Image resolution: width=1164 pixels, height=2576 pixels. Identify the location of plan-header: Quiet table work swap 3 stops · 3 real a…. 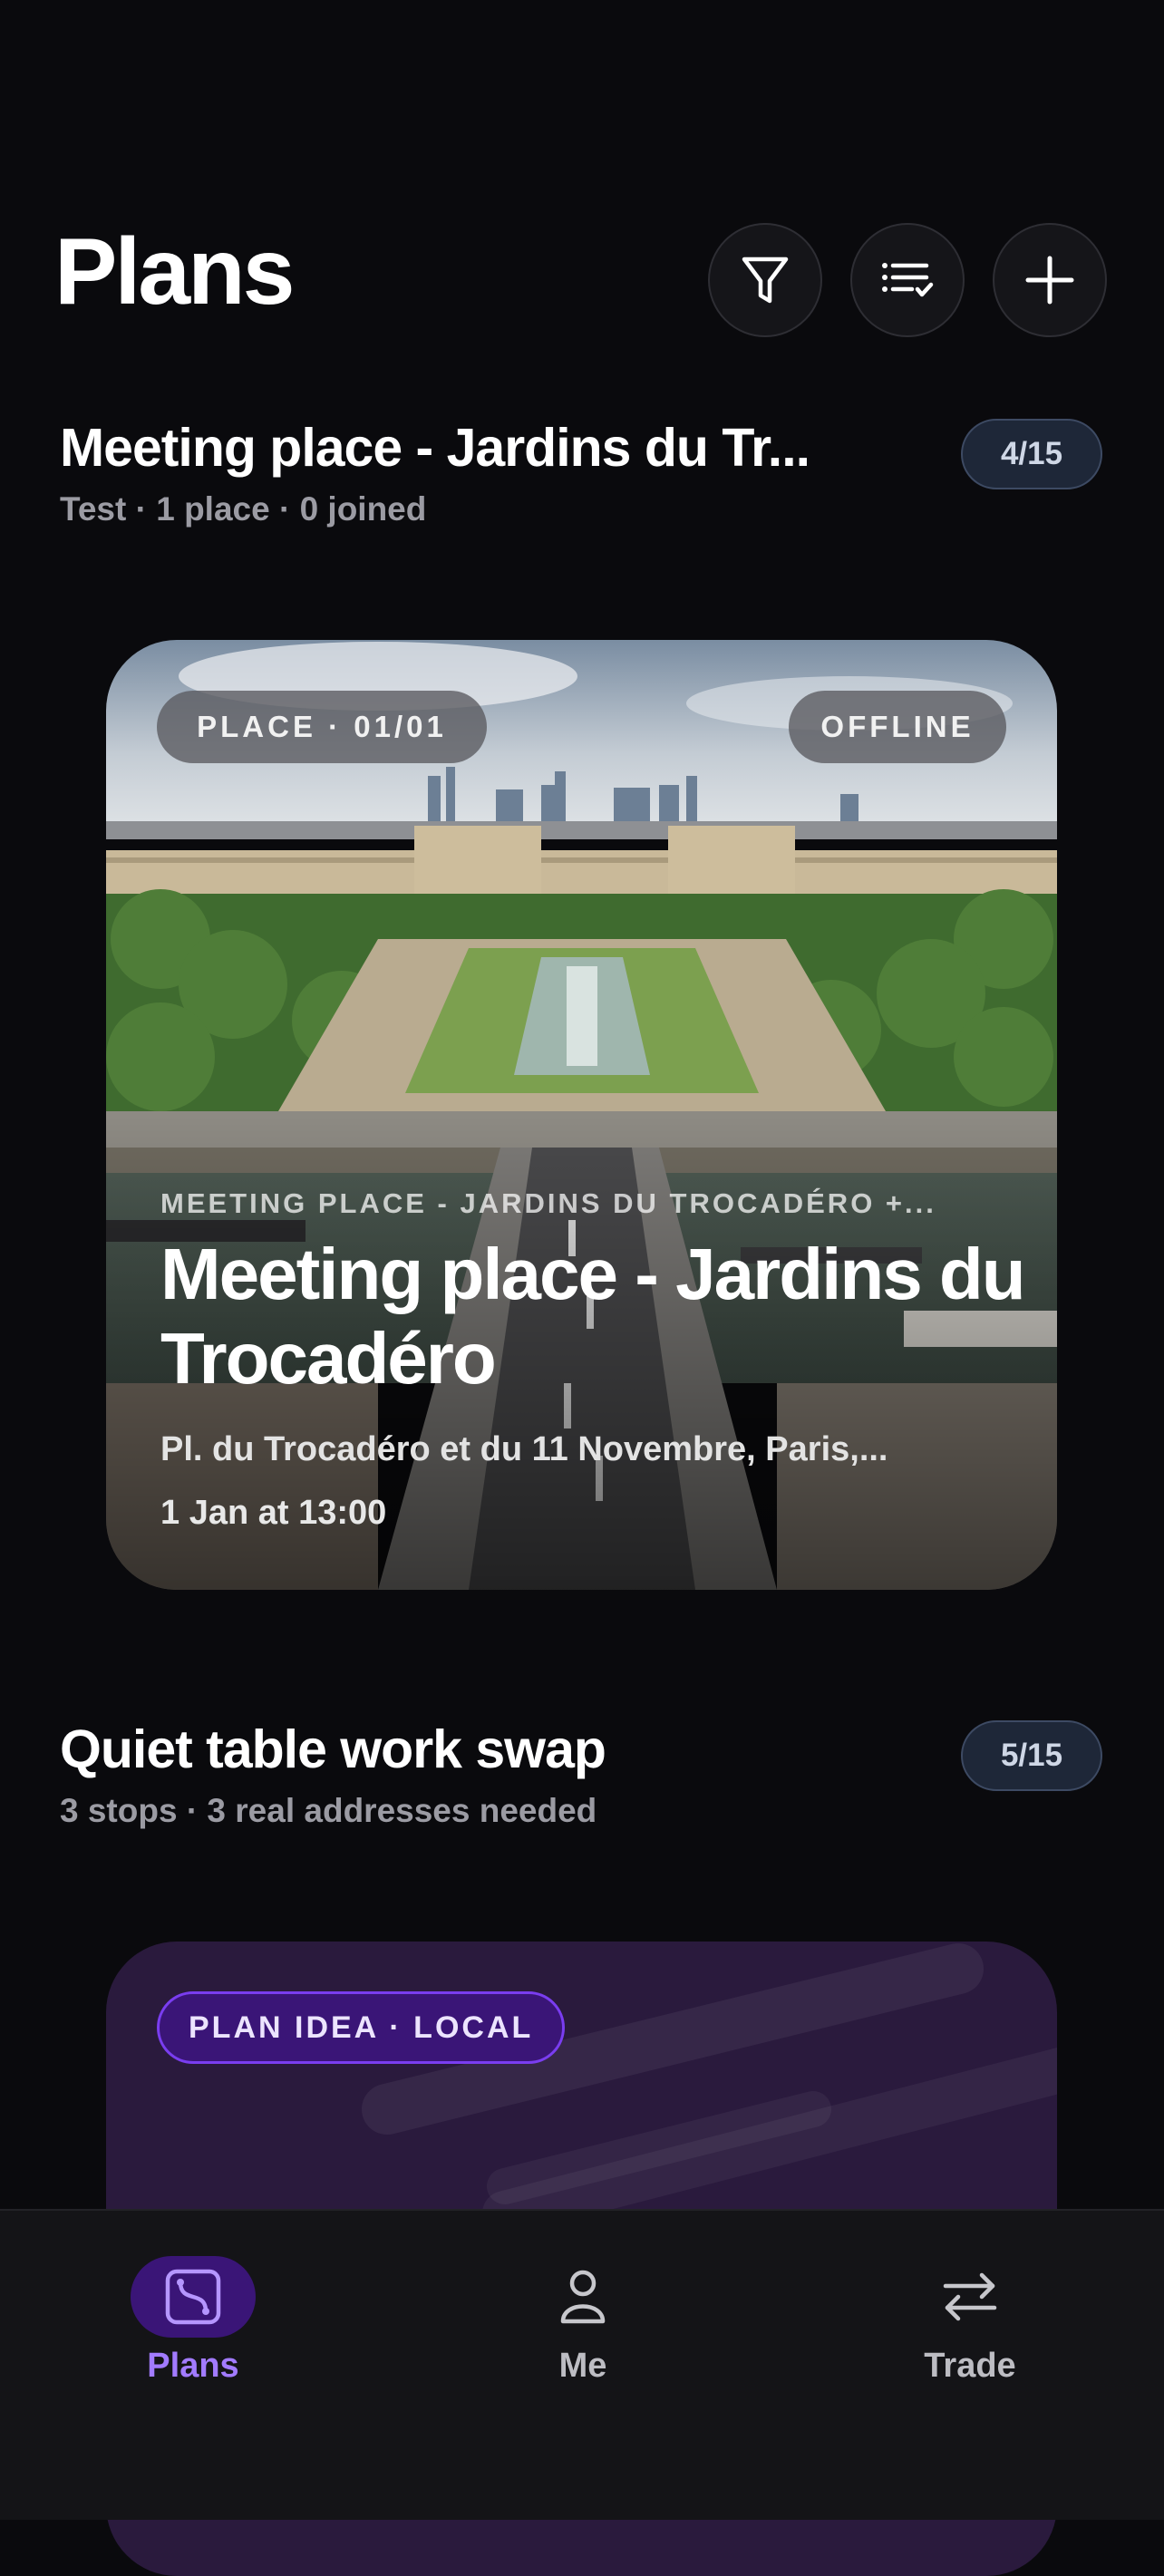
(581, 1775).